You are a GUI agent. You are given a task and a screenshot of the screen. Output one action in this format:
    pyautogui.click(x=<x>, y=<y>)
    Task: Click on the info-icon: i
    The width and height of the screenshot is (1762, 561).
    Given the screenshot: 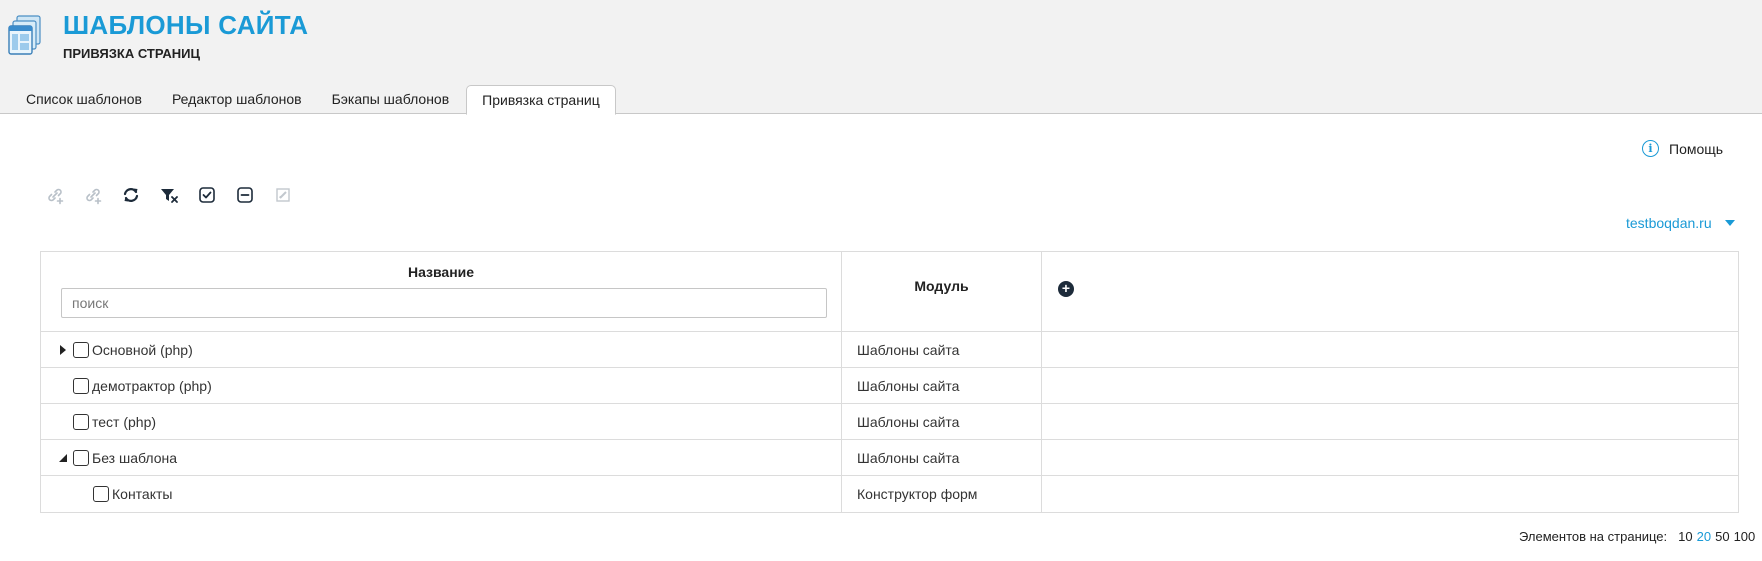 What is the action you would take?
    pyautogui.click(x=1650, y=148)
    